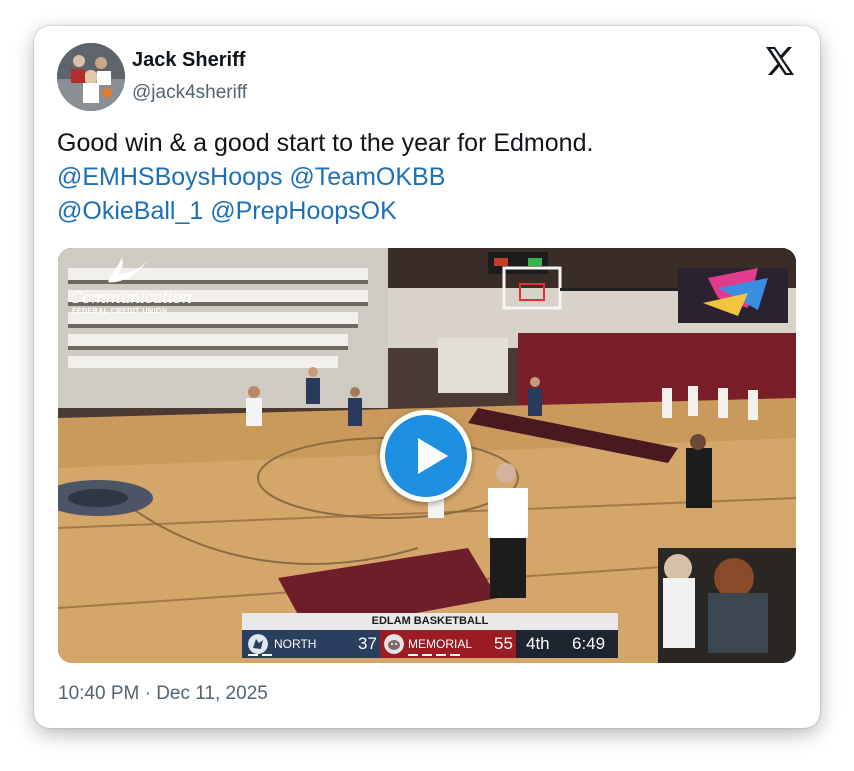  Describe the element at coordinates (780, 61) in the screenshot. I see `x-logo-icon` at that location.